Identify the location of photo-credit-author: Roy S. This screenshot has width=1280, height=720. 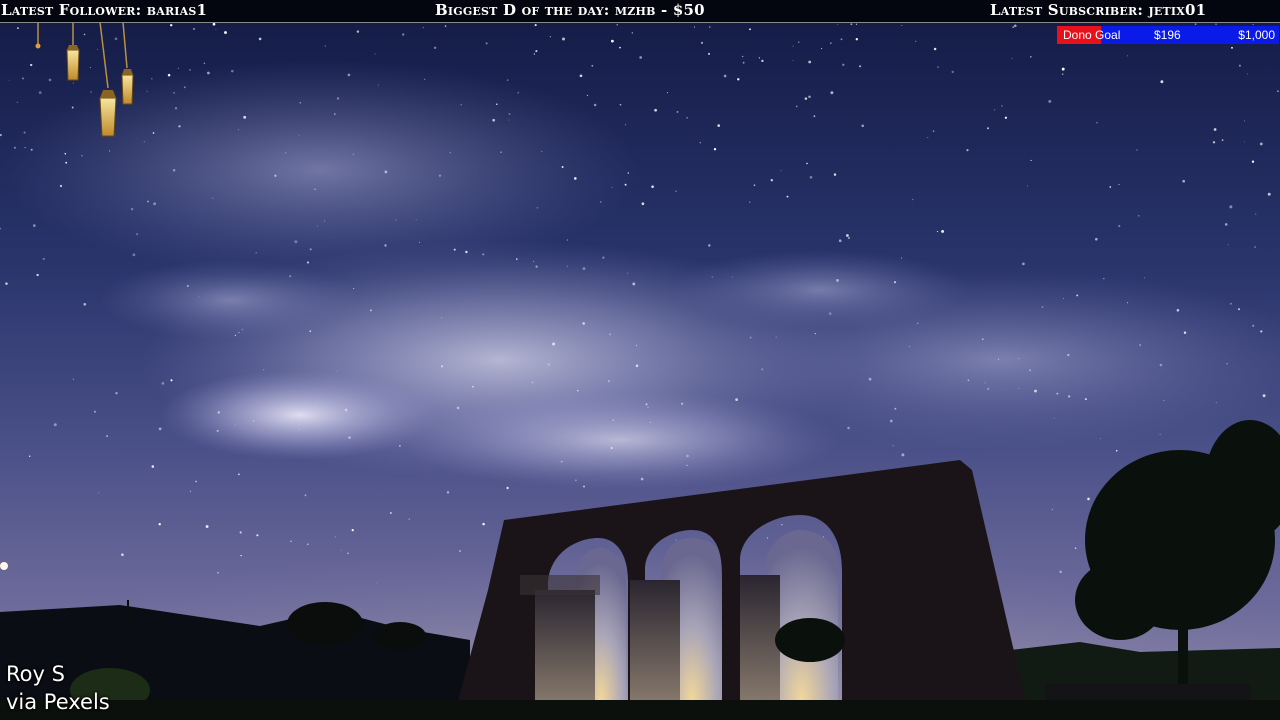
(35, 674).